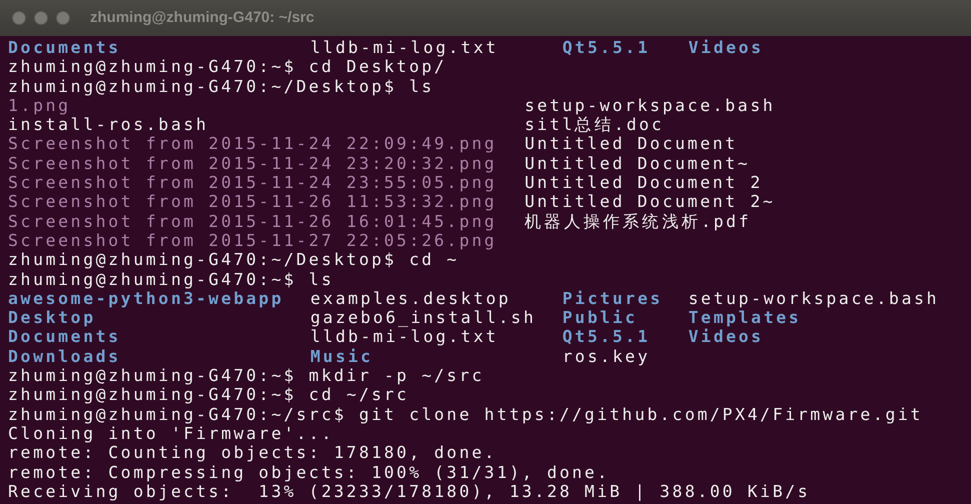  Describe the element at coordinates (650, 202) in the screenshot. I see `file-name: Untitled Document 2~` at that location.